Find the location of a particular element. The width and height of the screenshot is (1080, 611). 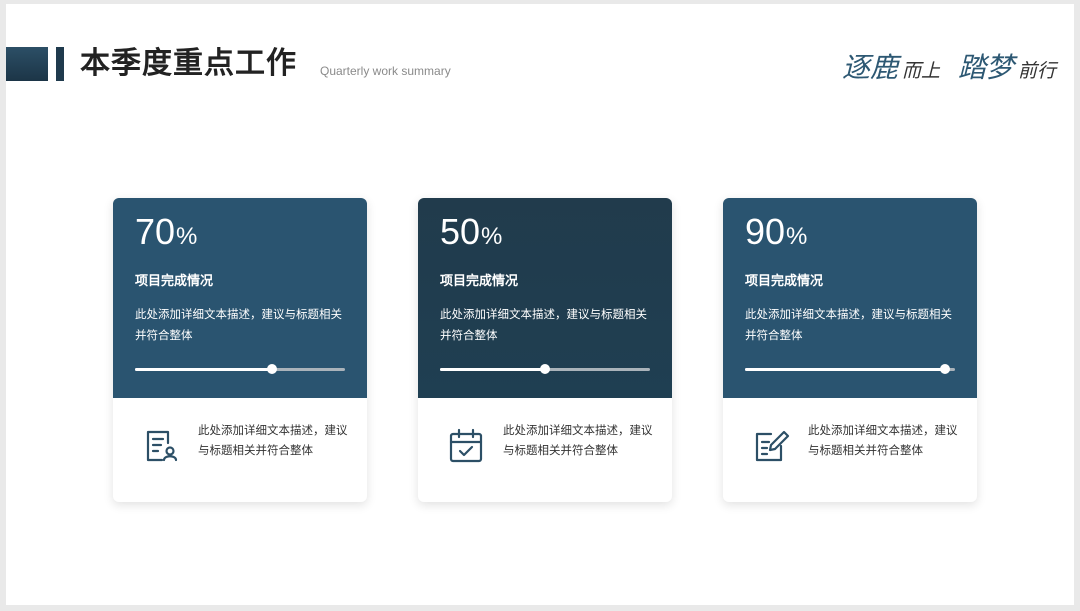

percent-value: 50% is located at coordinates (471, 234).